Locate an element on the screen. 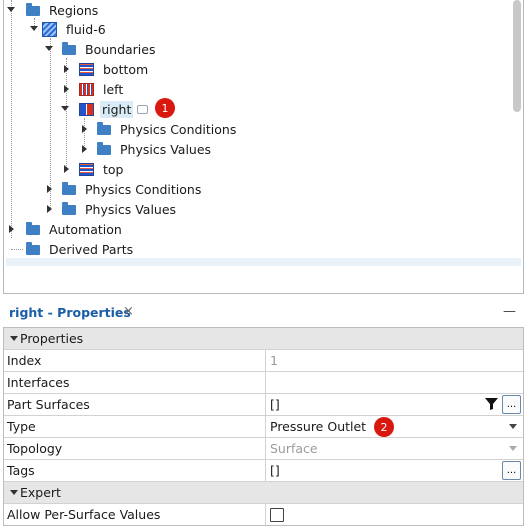  tree-item-bottom: bottom is located at coordinates (76, 69).